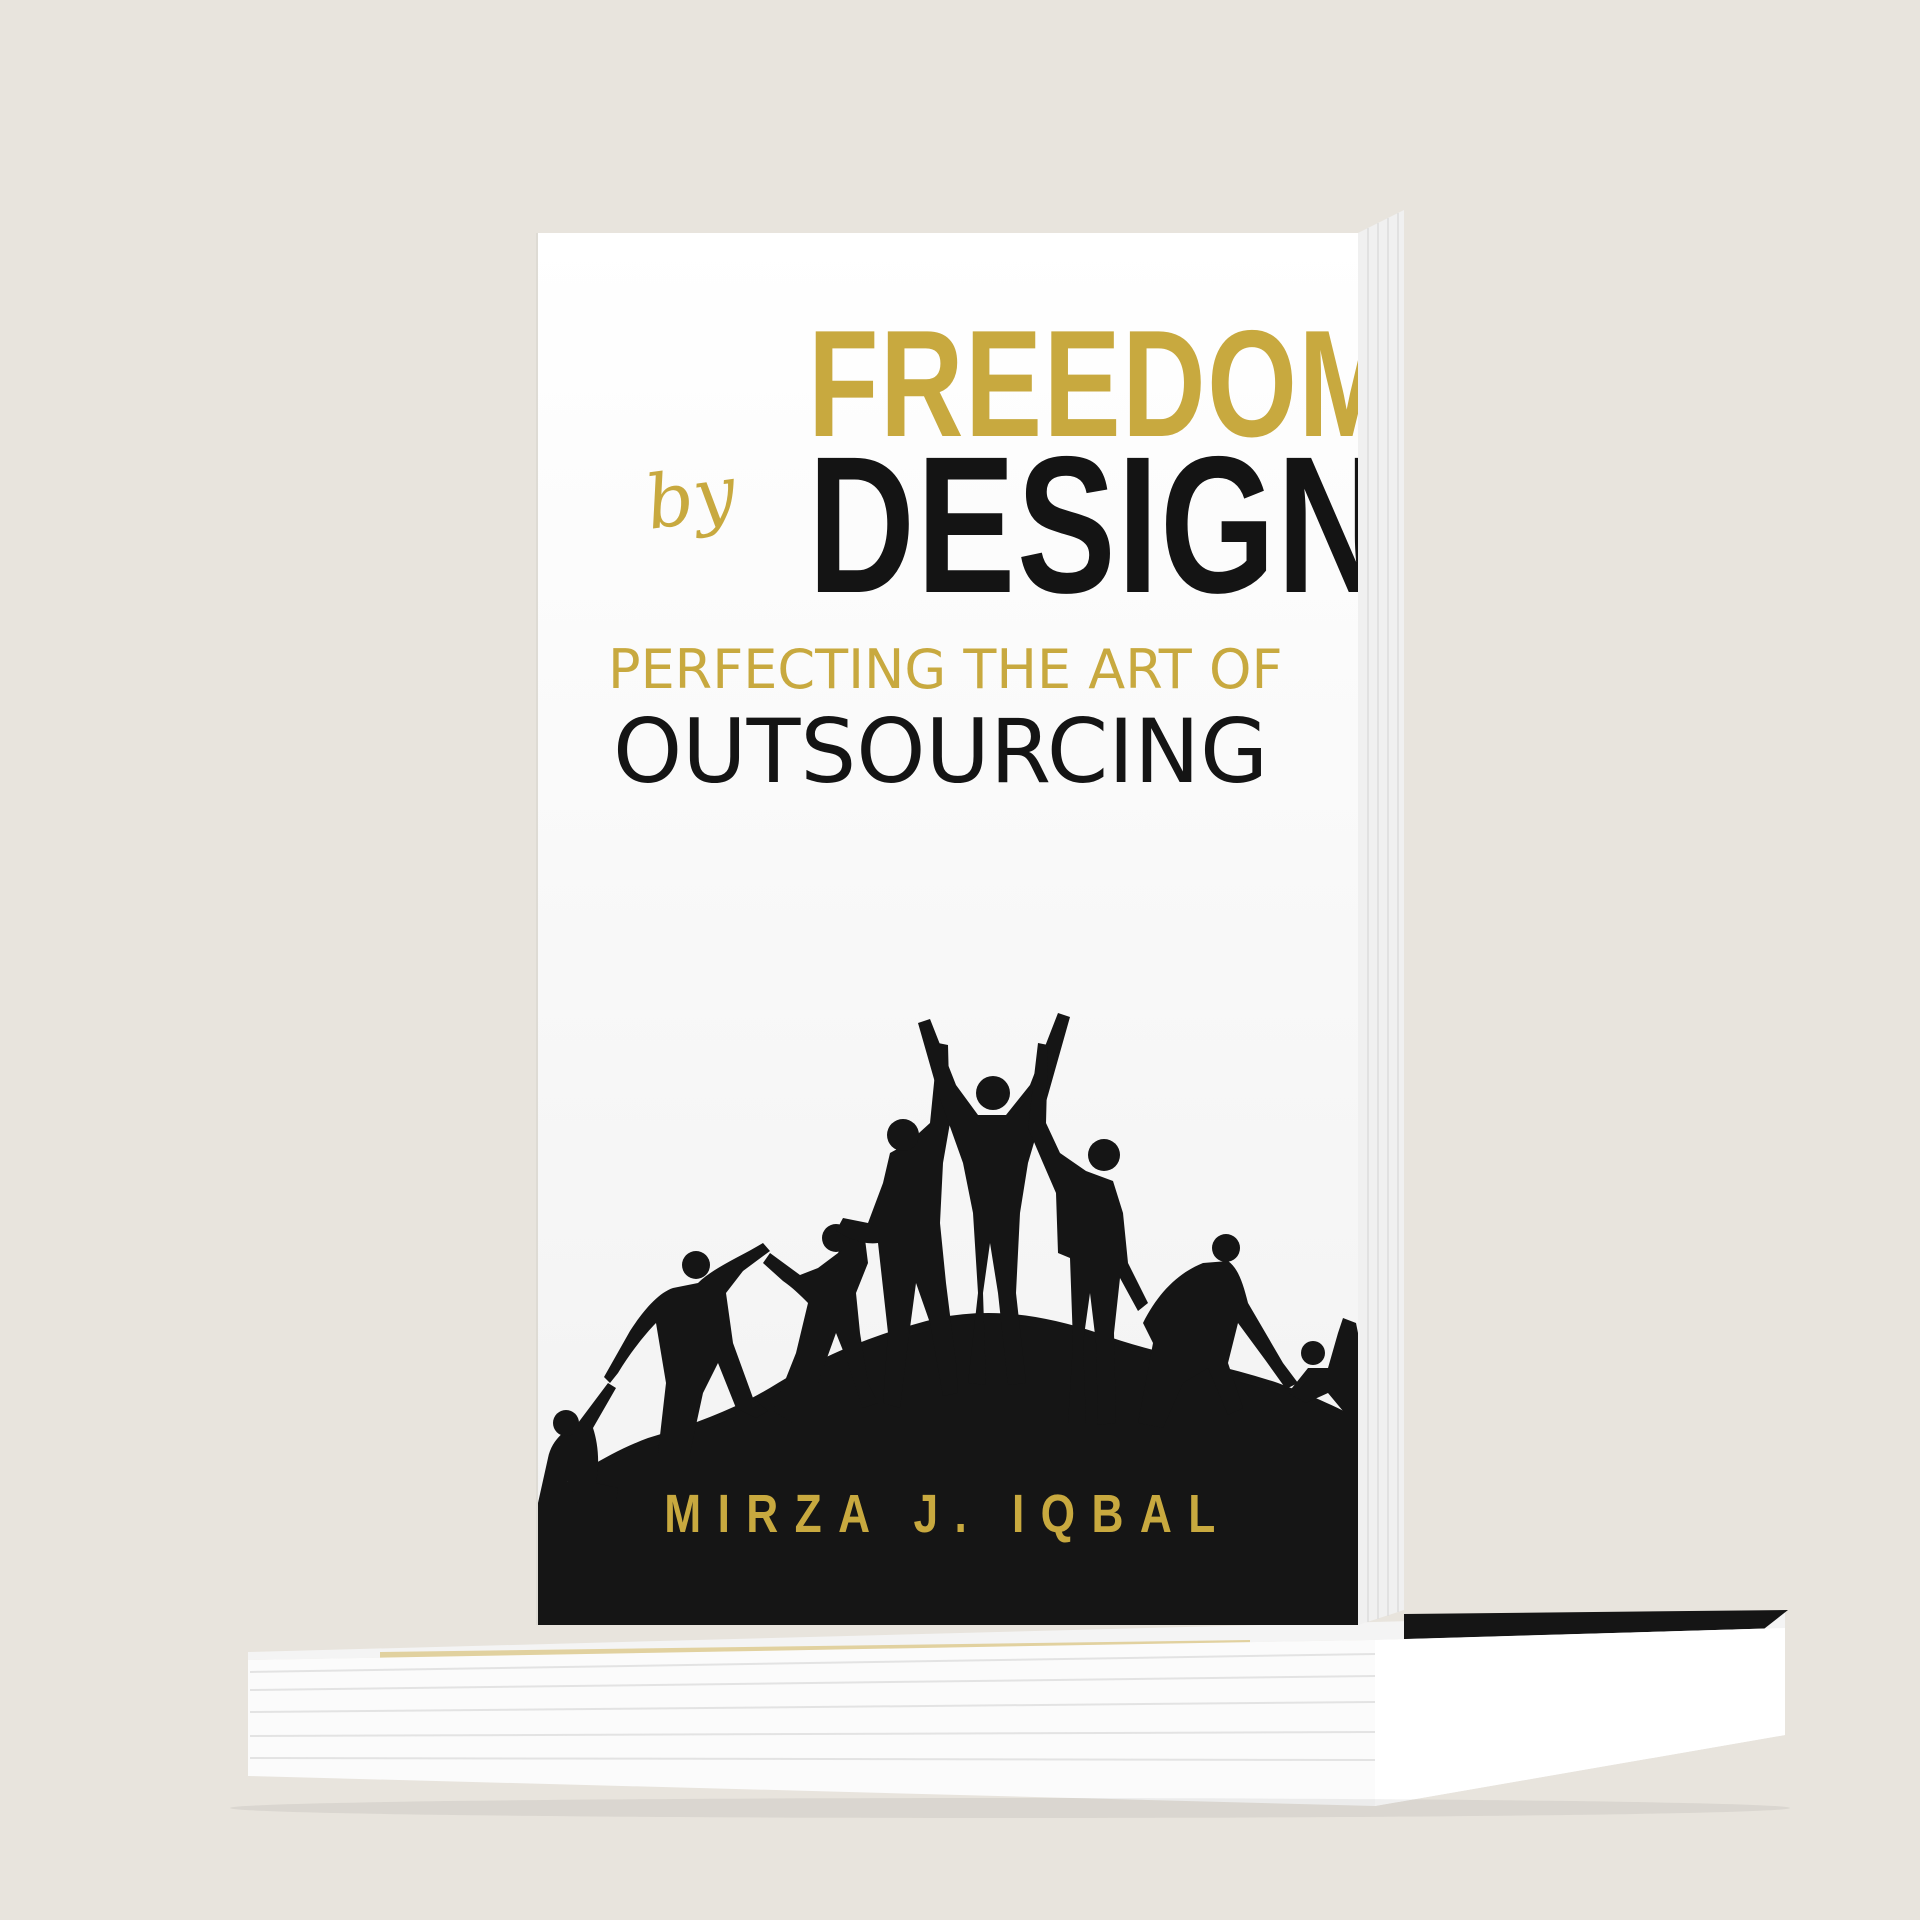 The height and width of the screenshot is (1920, 1920). I want to click on subtitle-line-1: PERFECTING THE ART OF, so click(945, 669).